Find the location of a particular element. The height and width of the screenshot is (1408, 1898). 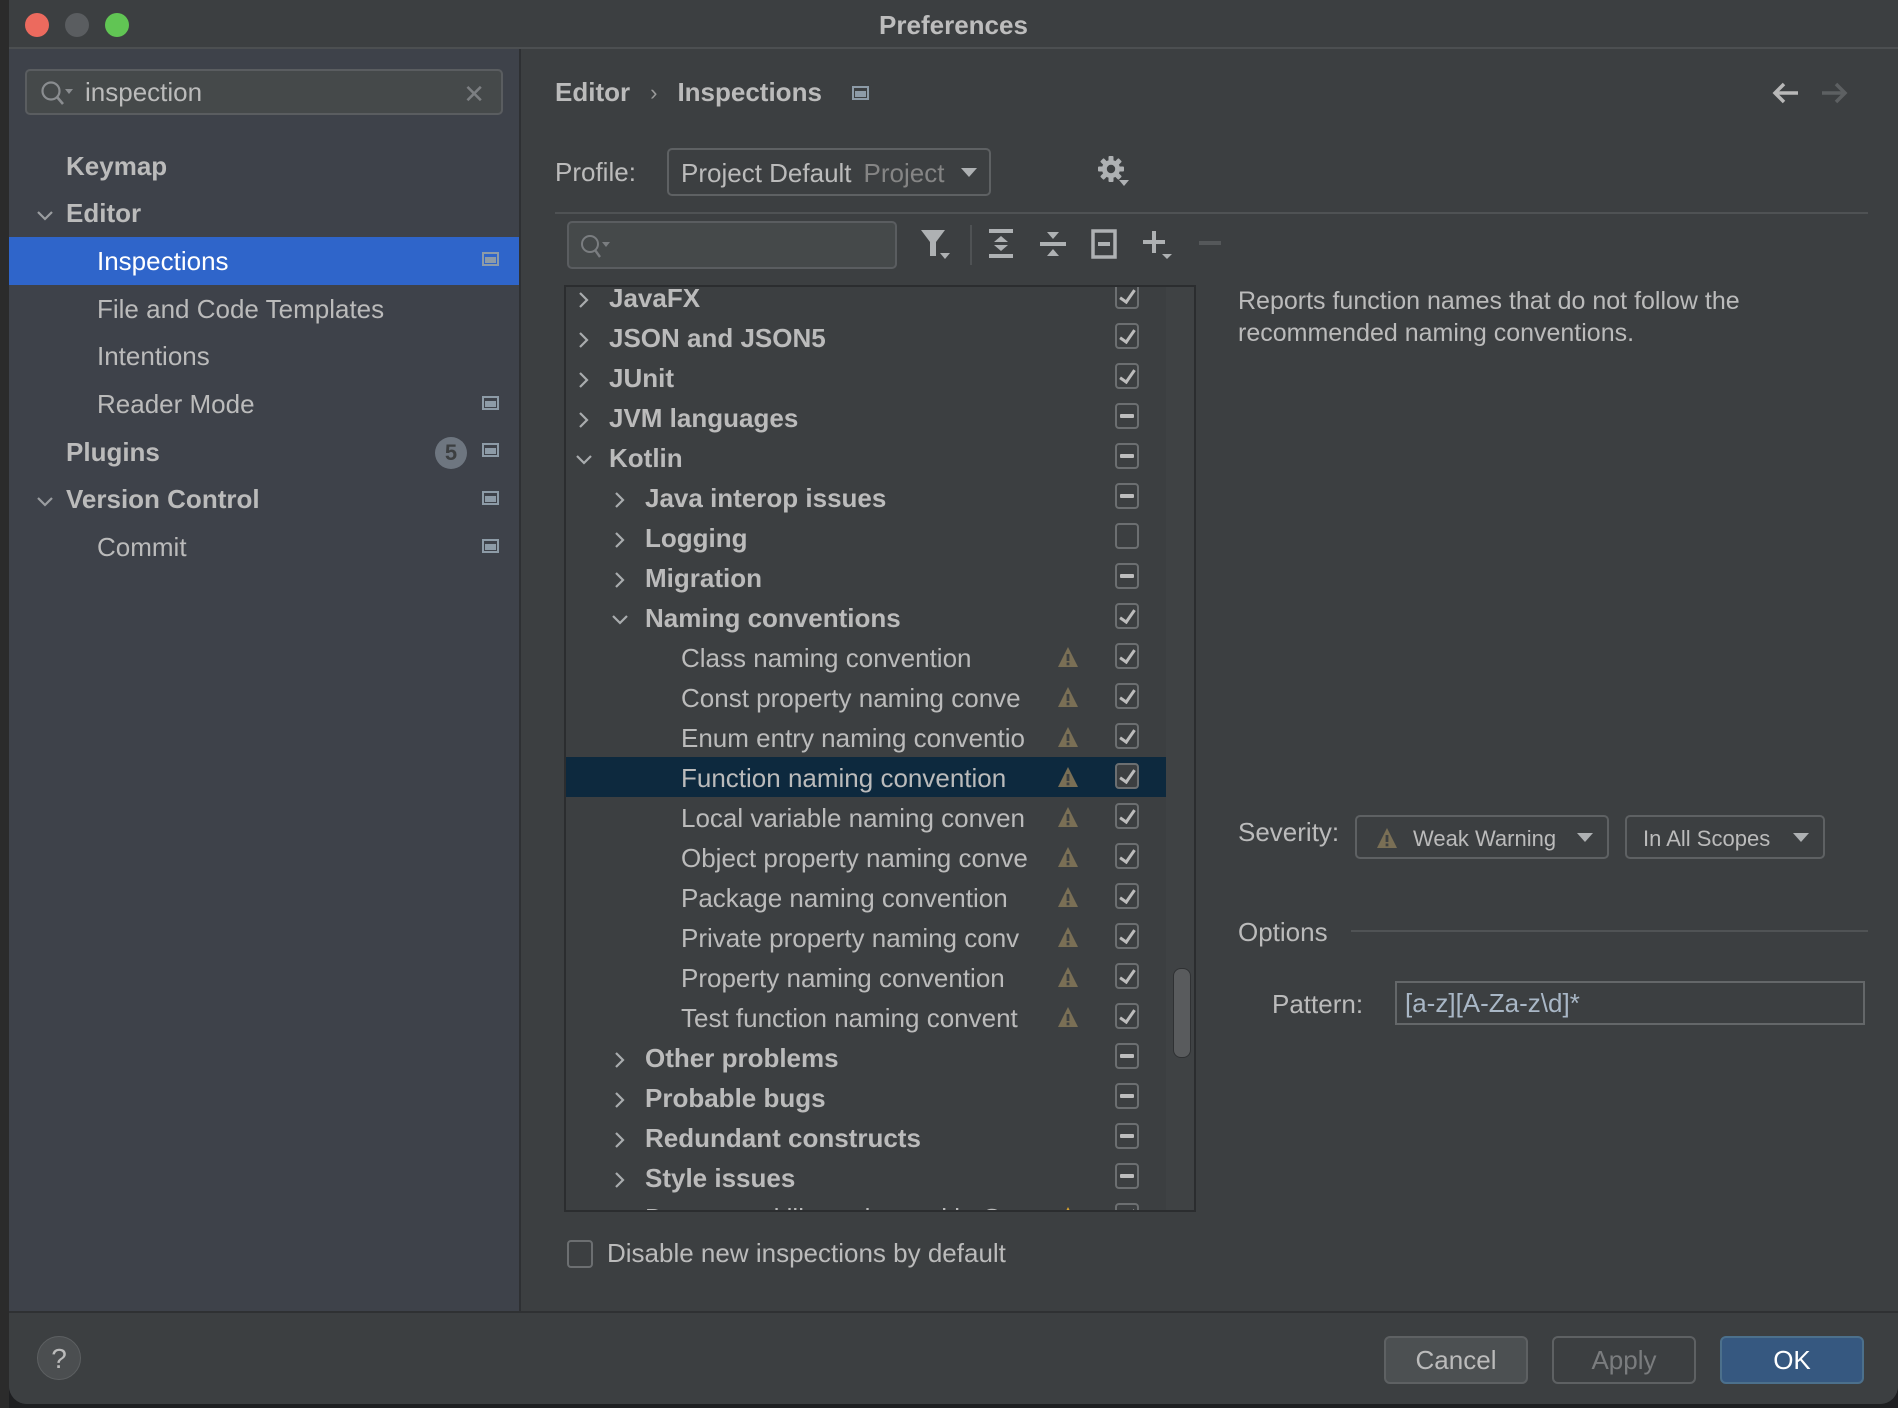

tree-row-migration: Migration is located at coordinates (866, 577).